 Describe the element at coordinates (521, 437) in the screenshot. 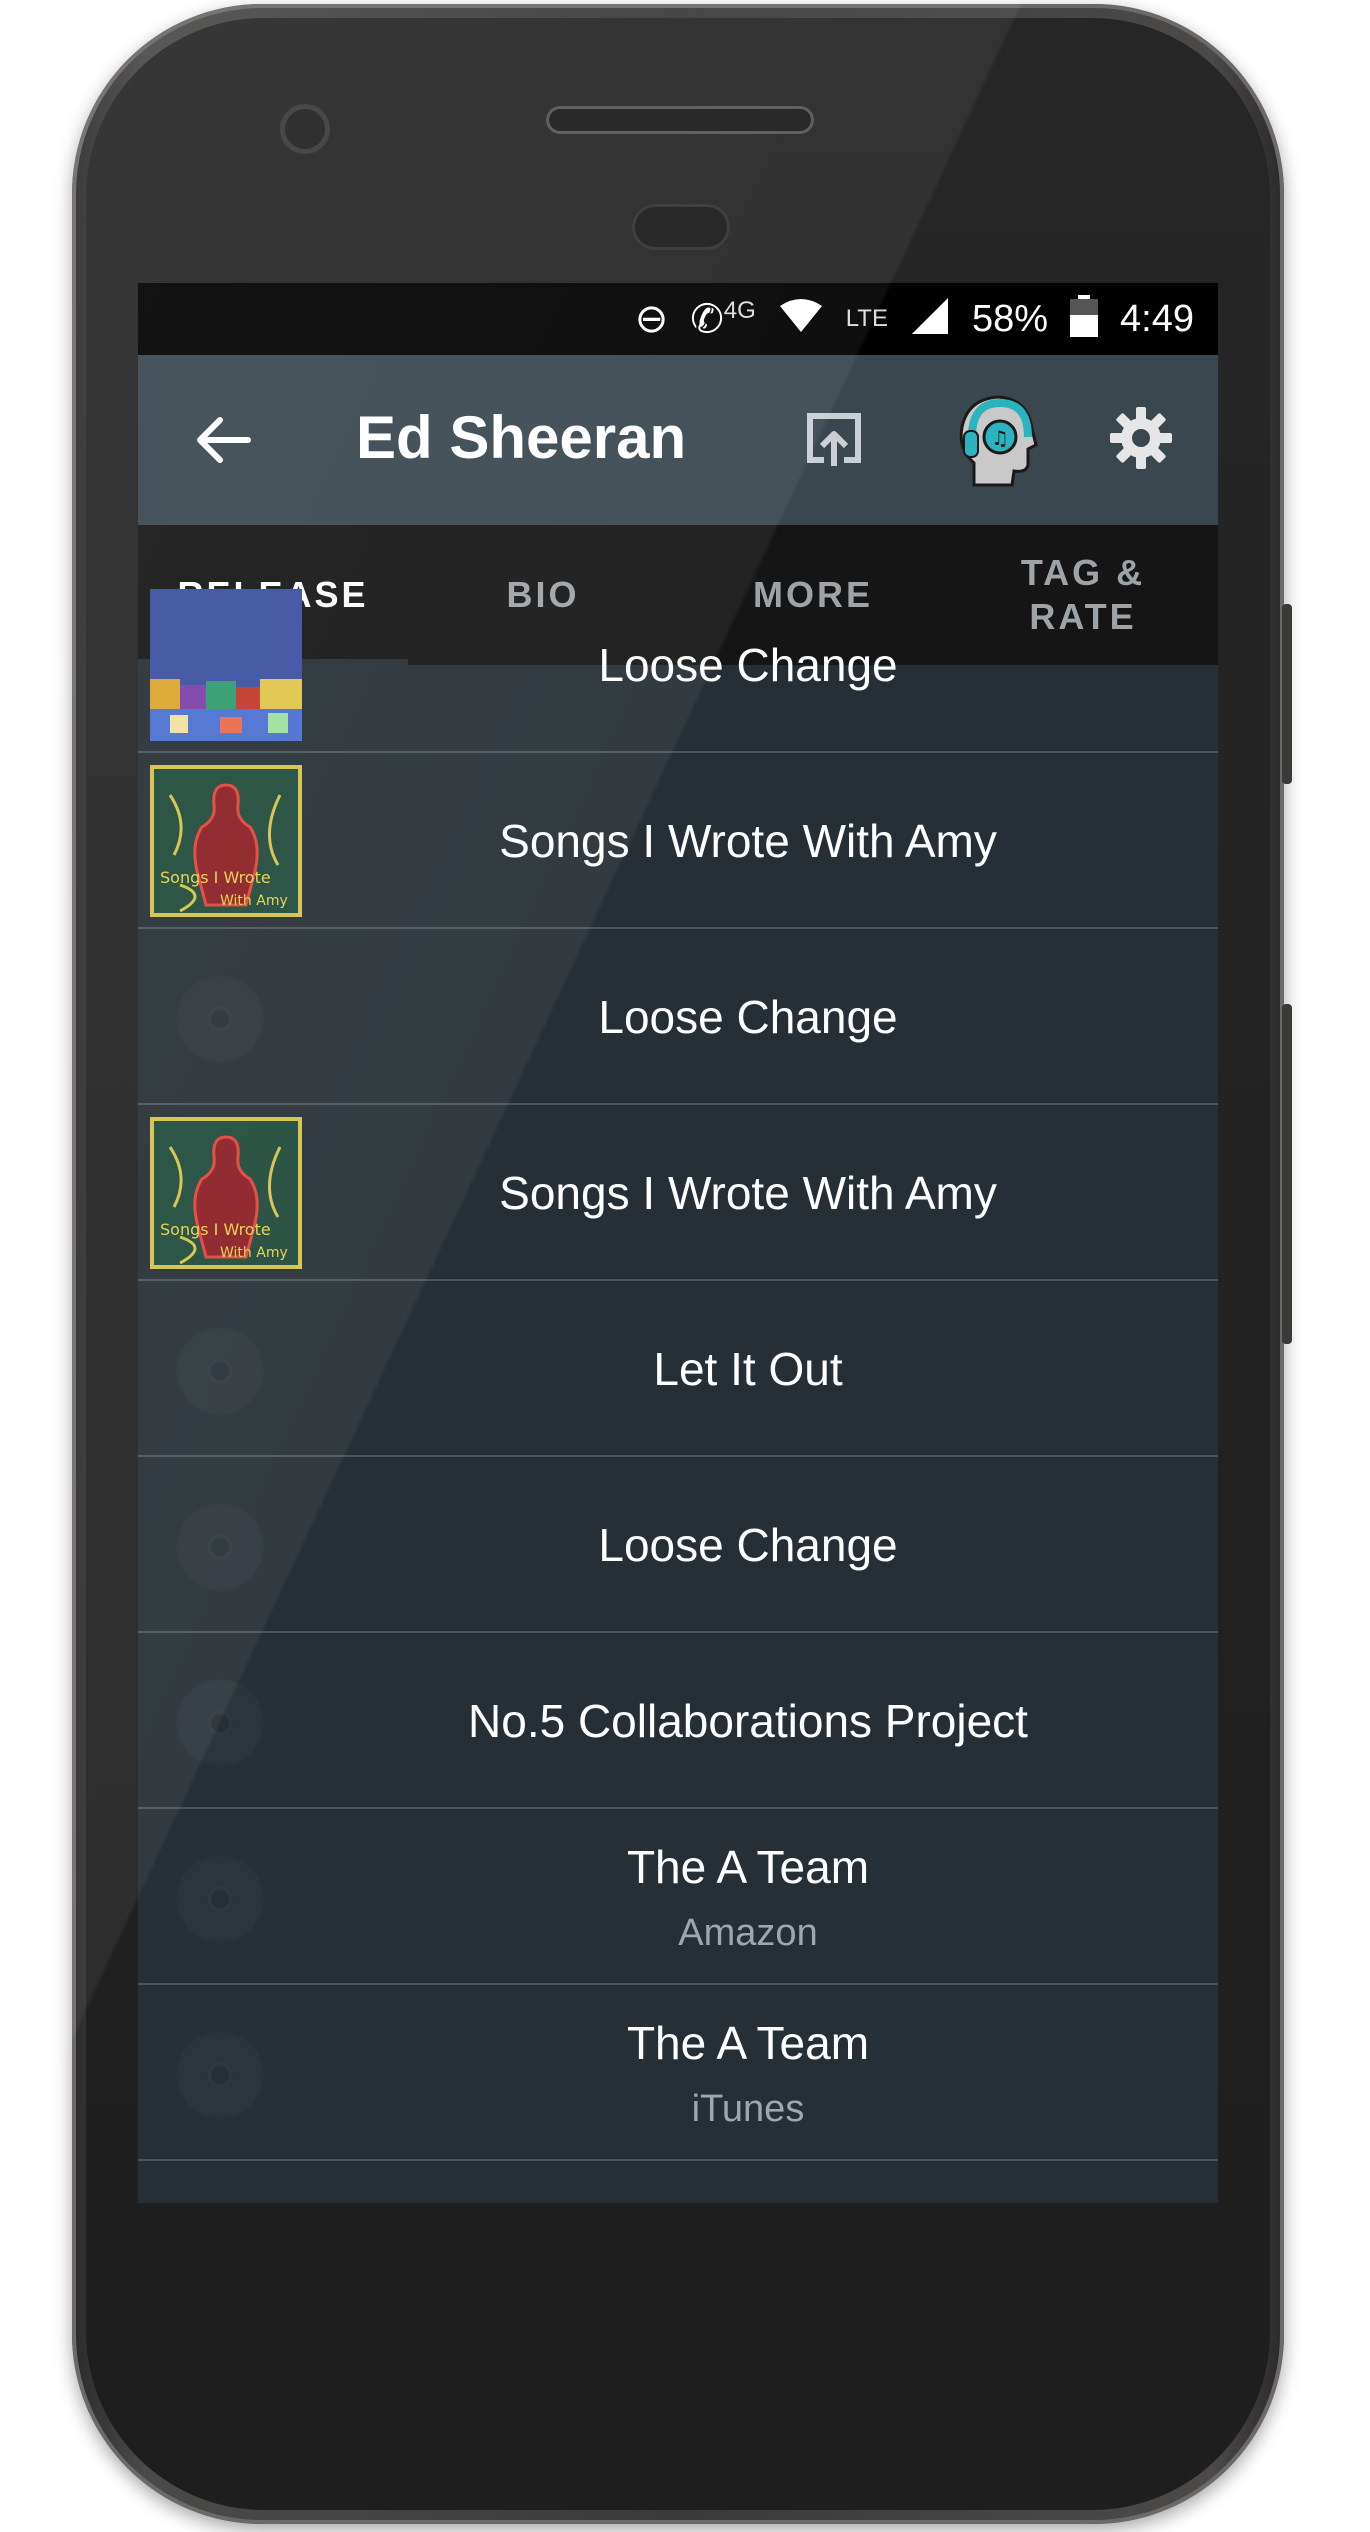

I see `page-title: Ed Sheeran` at that location.